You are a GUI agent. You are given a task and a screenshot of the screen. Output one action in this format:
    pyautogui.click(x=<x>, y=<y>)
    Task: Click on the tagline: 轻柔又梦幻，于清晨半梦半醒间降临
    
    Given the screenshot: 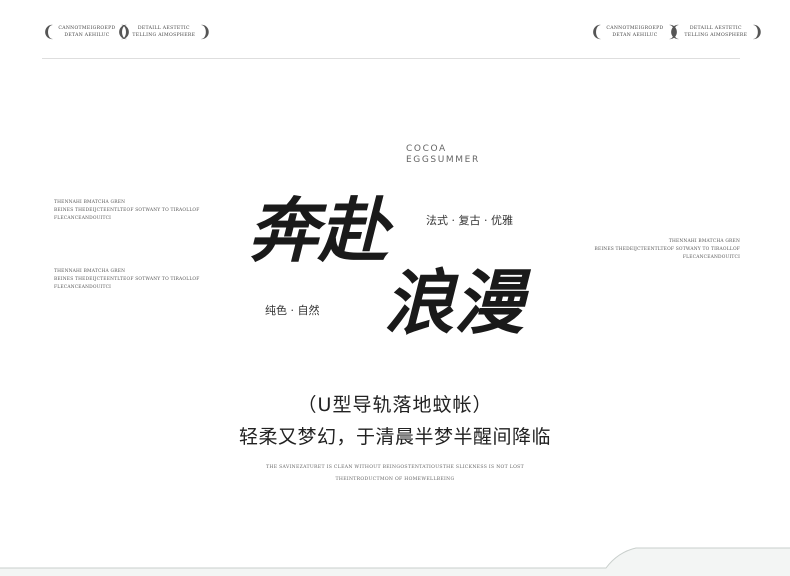 What is the action you would take?
    pyautogui.click(x=394, y=437)
    